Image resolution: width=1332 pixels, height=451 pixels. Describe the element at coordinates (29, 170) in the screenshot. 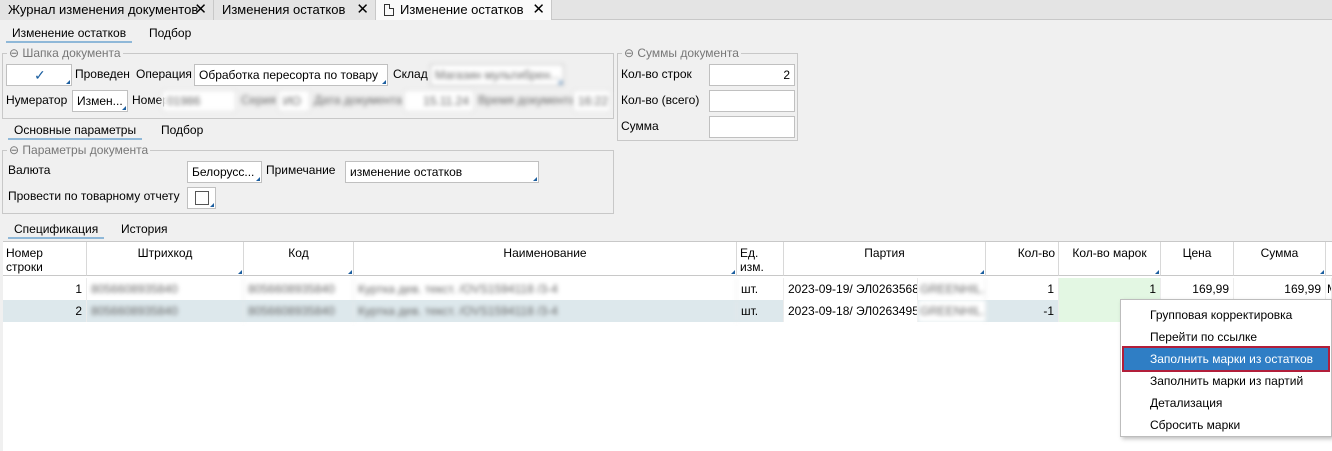

I see `currency-label: Валюта` at that location.